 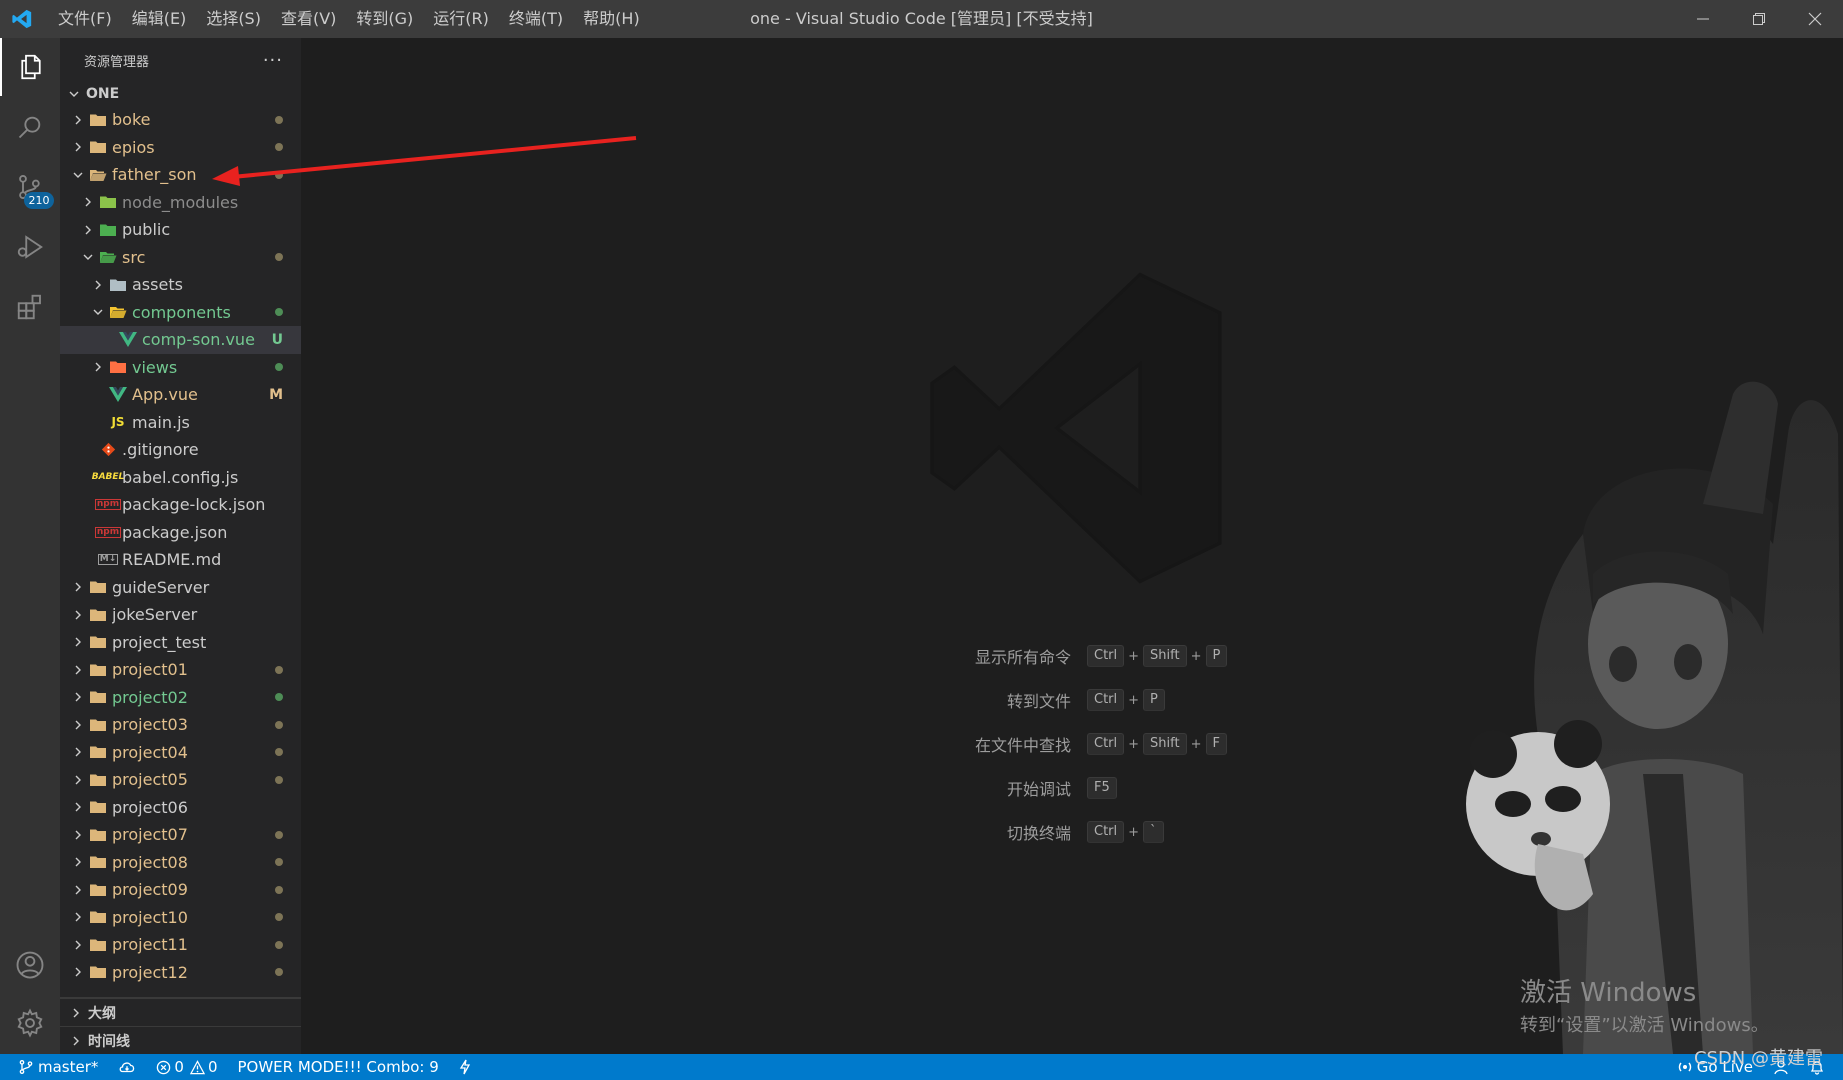 I want to click on tree-item-label: .gitignore, so click(x=160, y=450).